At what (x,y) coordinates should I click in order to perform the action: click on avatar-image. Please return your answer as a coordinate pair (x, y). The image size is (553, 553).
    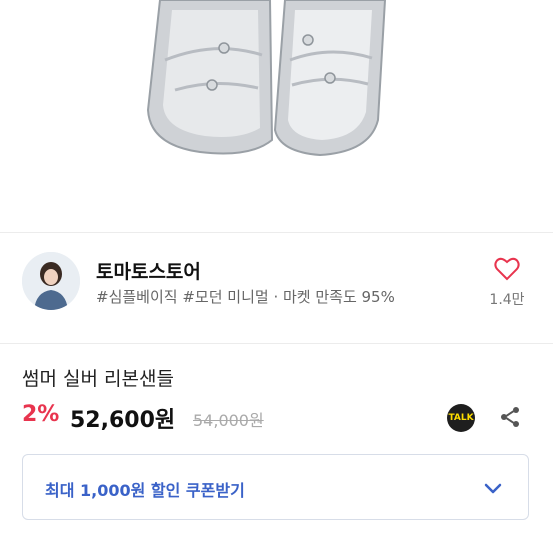
    Looking at the image, I should click on (51, 281).